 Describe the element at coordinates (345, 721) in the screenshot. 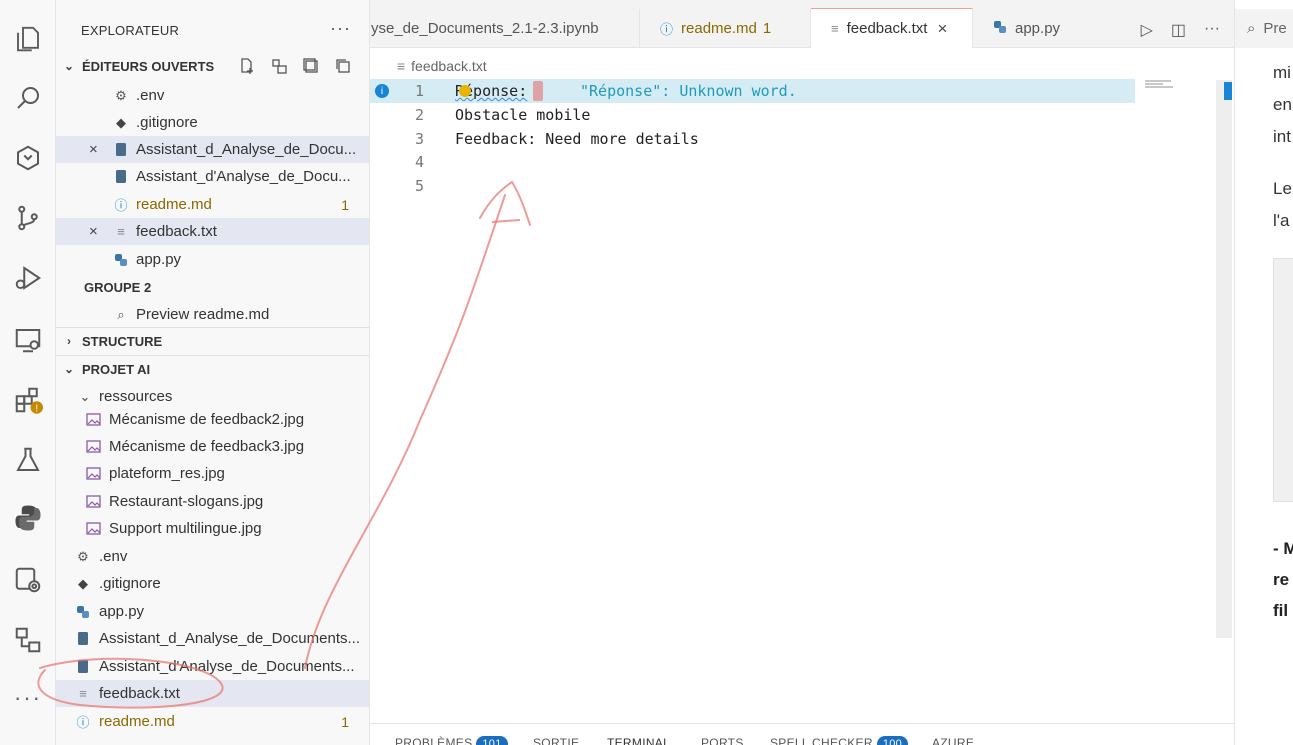

I see `problem-count-badge: 1` at that location.